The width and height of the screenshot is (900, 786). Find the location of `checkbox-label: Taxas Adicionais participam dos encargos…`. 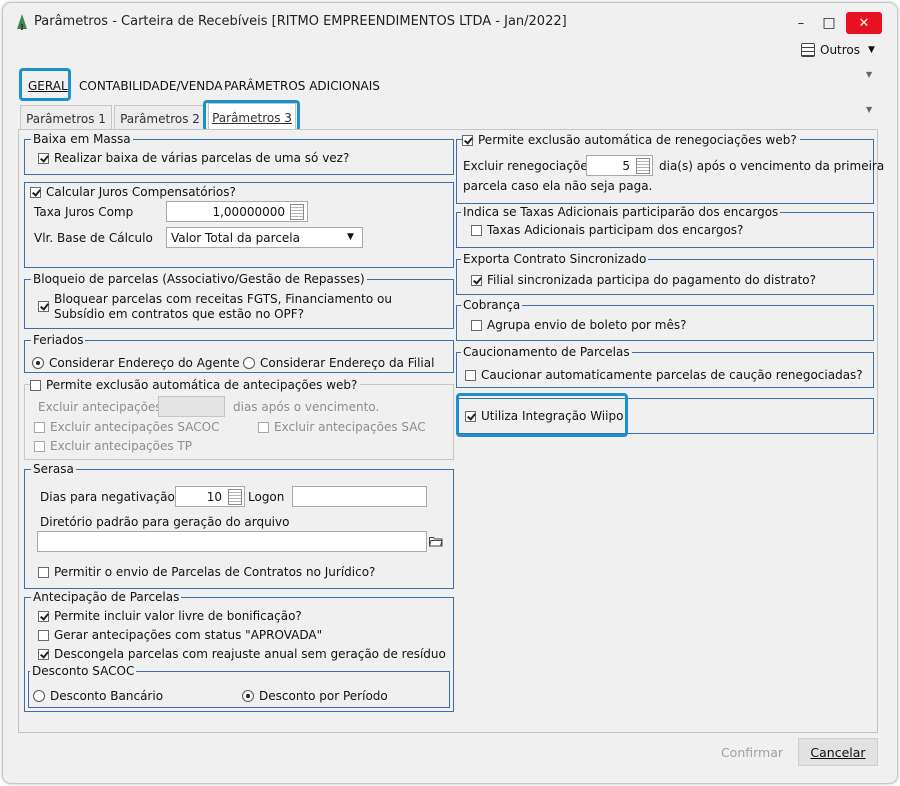

checkbox-label: Taxas Adicionais participam dos encargos… is located at coordinates (615, 230).